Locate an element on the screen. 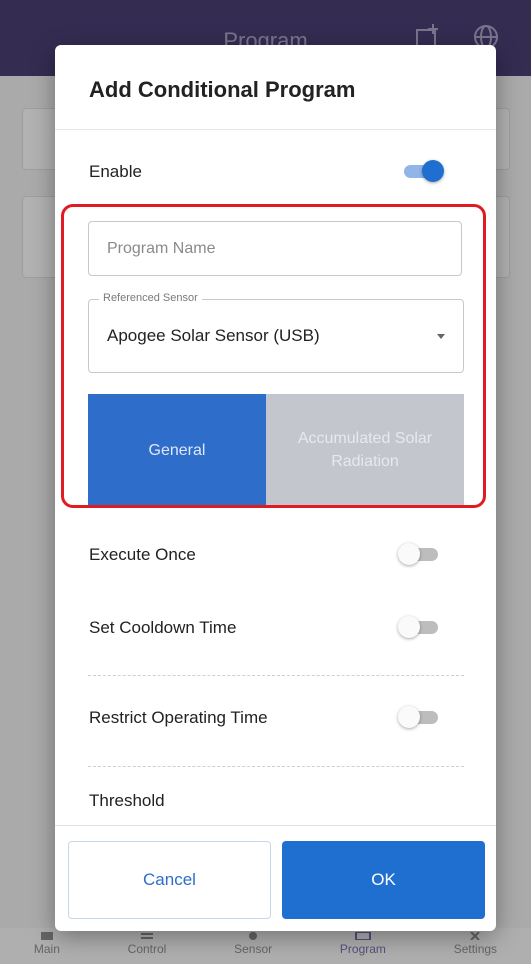  execute-once-label: Execute Once is located at coordinates (142, 554).